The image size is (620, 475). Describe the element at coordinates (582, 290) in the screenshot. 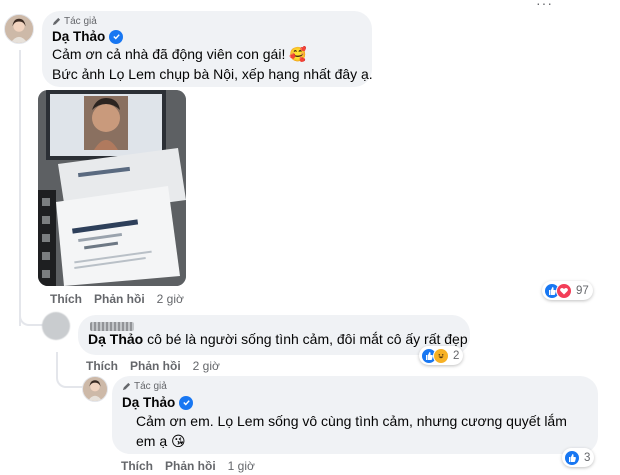

I see `reaction-count: 97` at that location.